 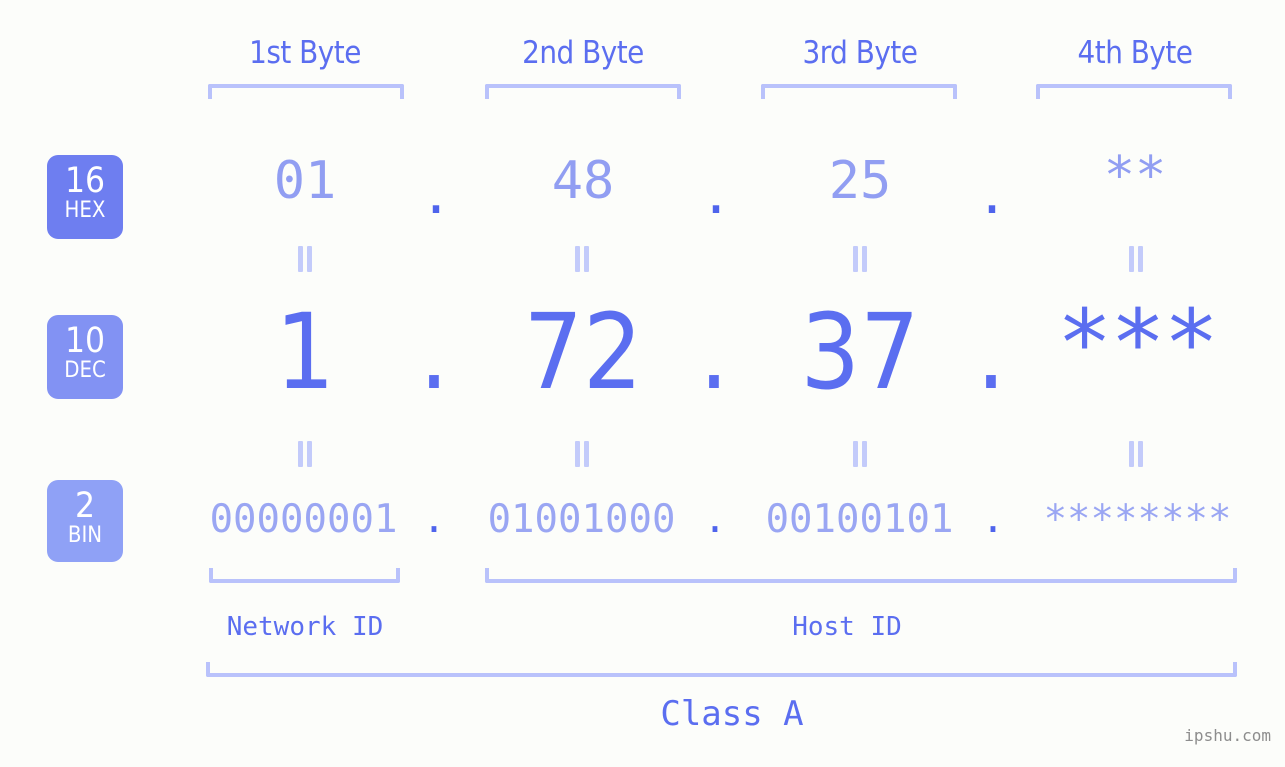 I want to click on byte-header-3: 3rd Byte, so click(x=860, y=53).